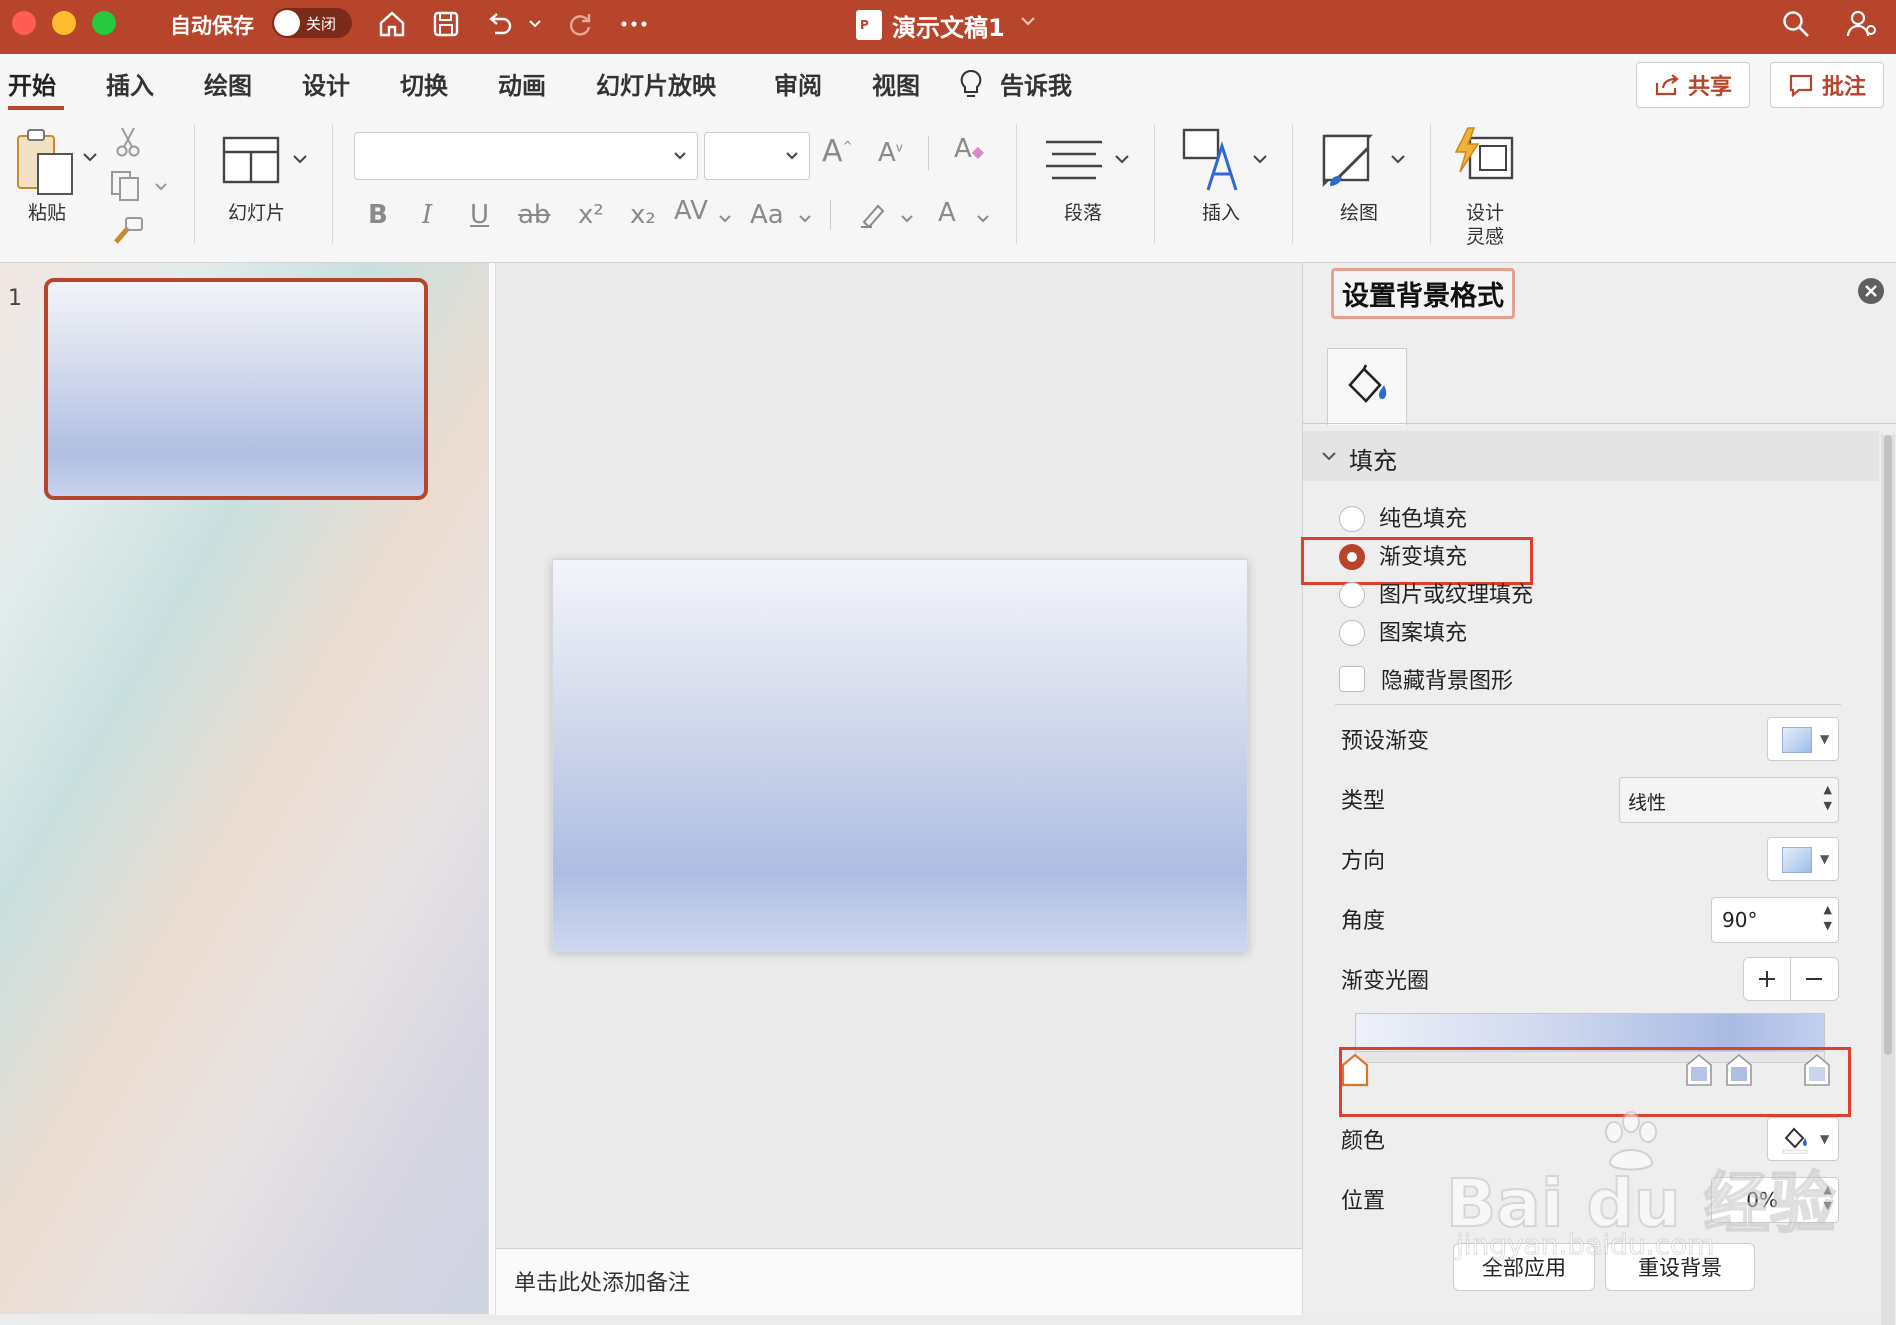 The height and width of the screenshot is (1325, 1896). I want to click on slide-dropdown-icon, so click(300, 159).